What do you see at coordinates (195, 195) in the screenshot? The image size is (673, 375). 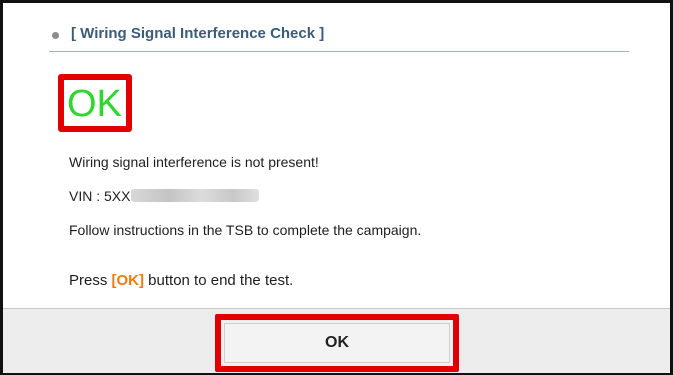 I see `vin-redacted` at bounding box center [195, 195].